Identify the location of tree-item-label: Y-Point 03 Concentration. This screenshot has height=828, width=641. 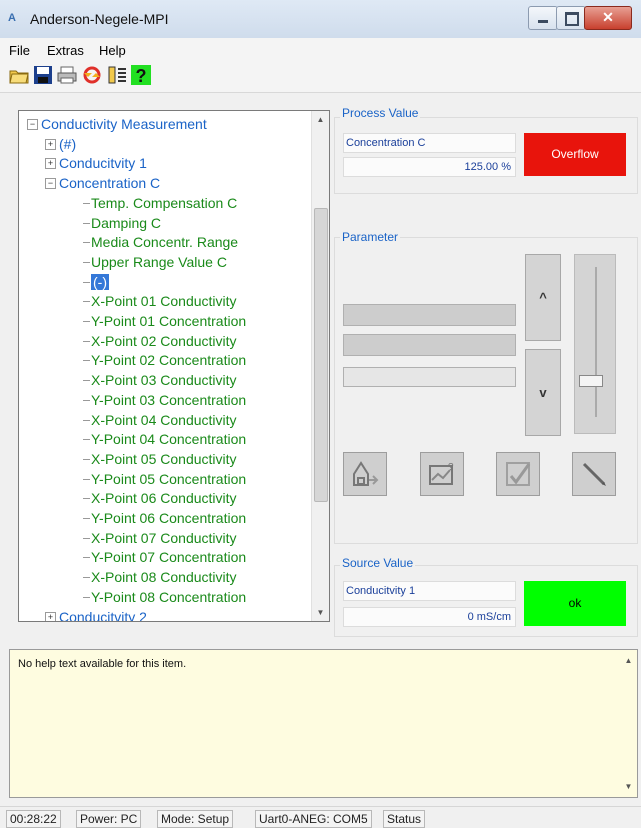
(169, 399).